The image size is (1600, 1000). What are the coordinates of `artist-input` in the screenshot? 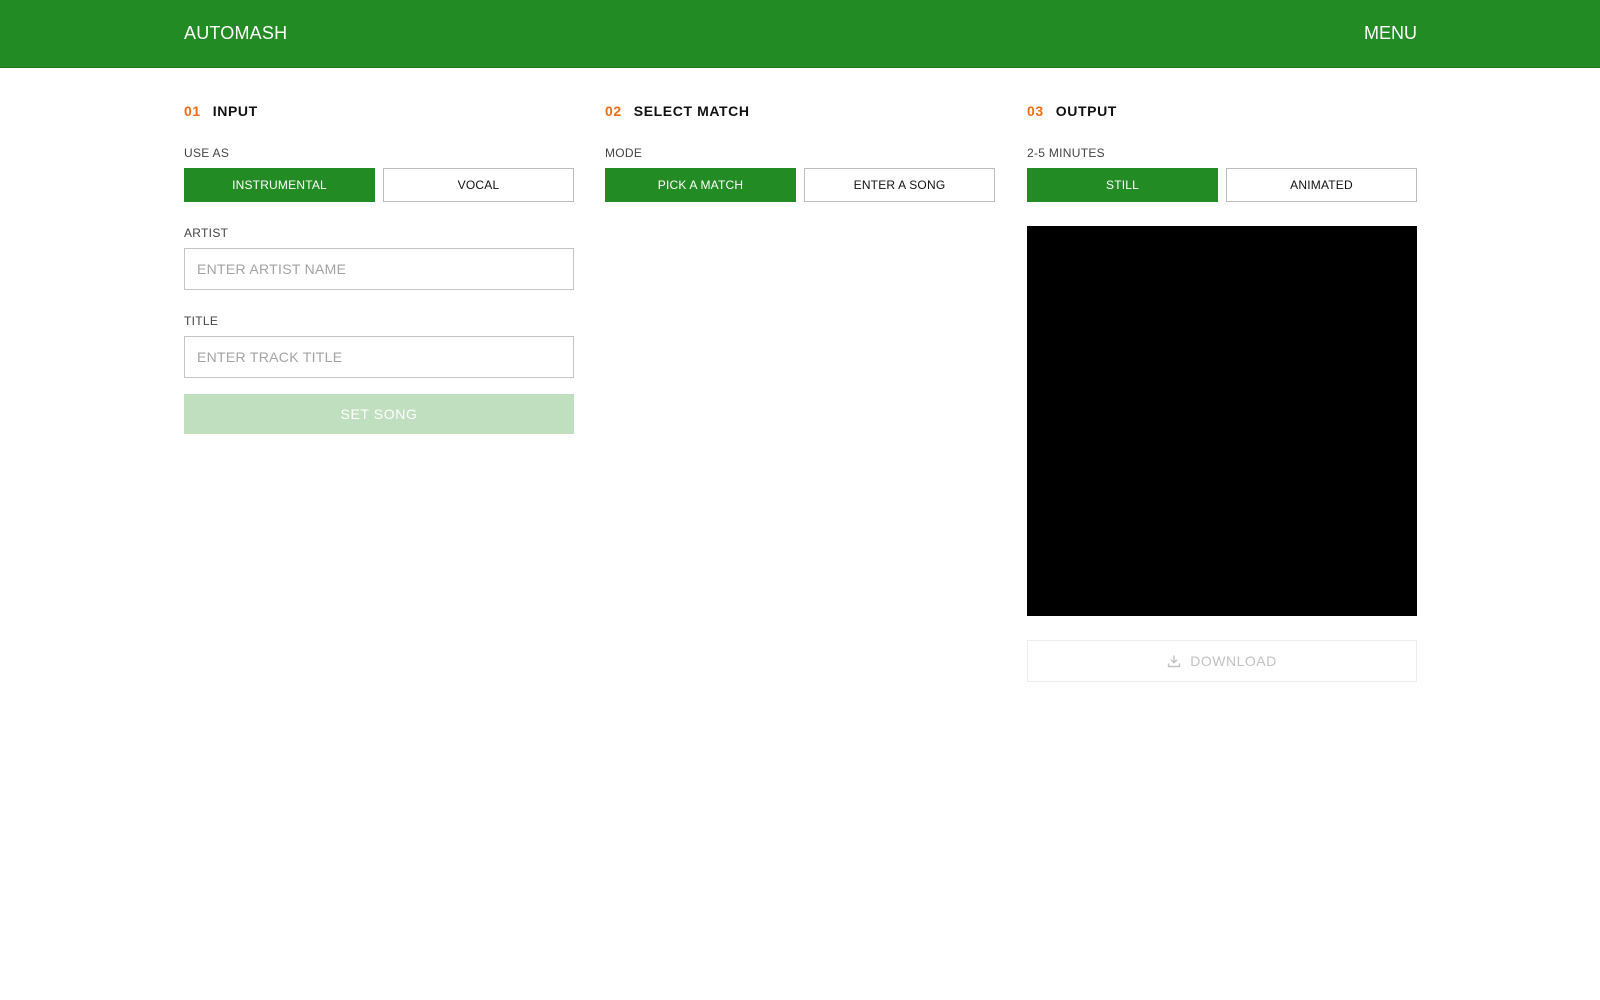 It's located at (379, 269).